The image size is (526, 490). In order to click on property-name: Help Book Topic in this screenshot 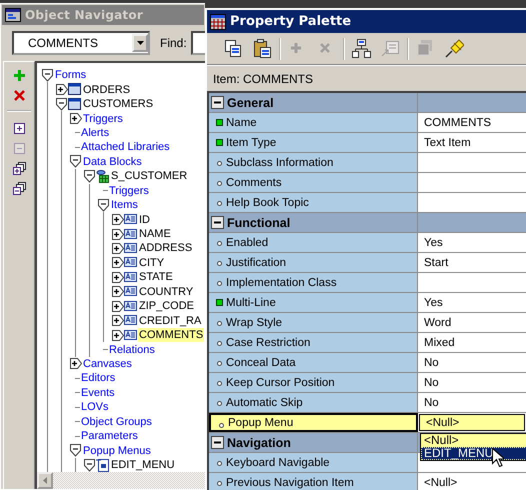, I will do `click(267, 202)`.